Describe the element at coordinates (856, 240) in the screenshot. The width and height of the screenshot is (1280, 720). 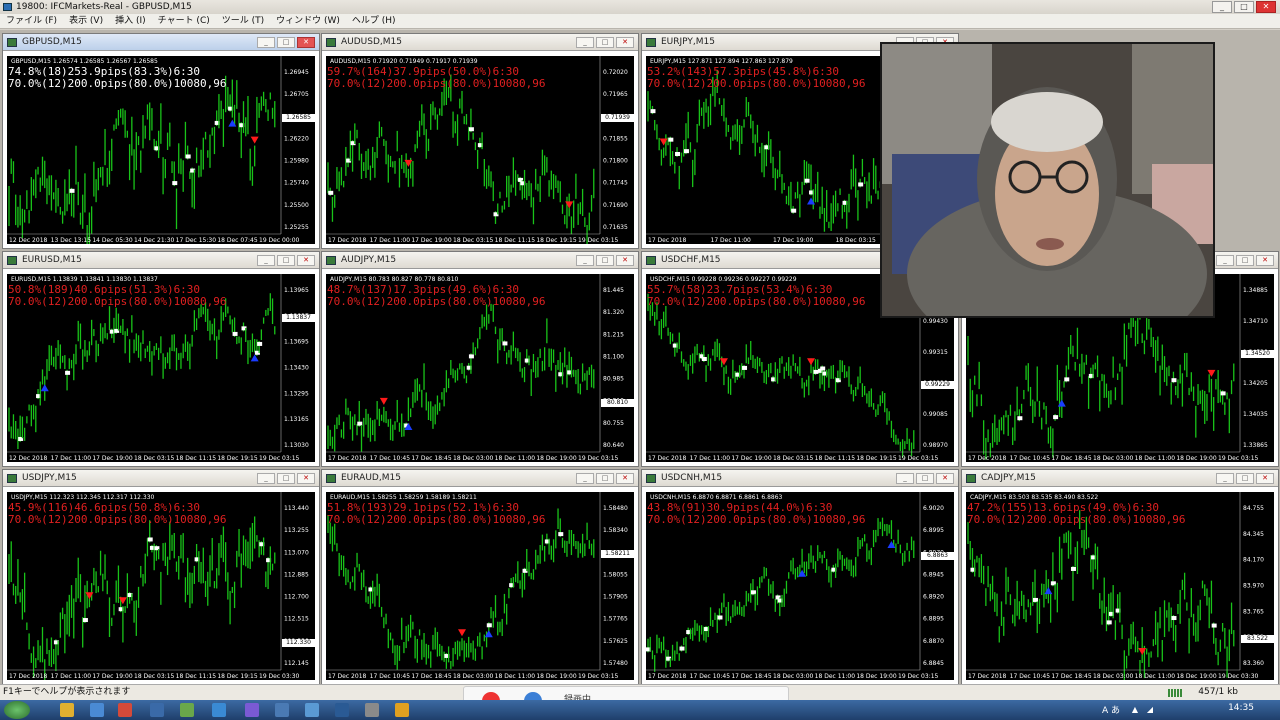
I see `time-label: 18 Dec 03:15` at that location.